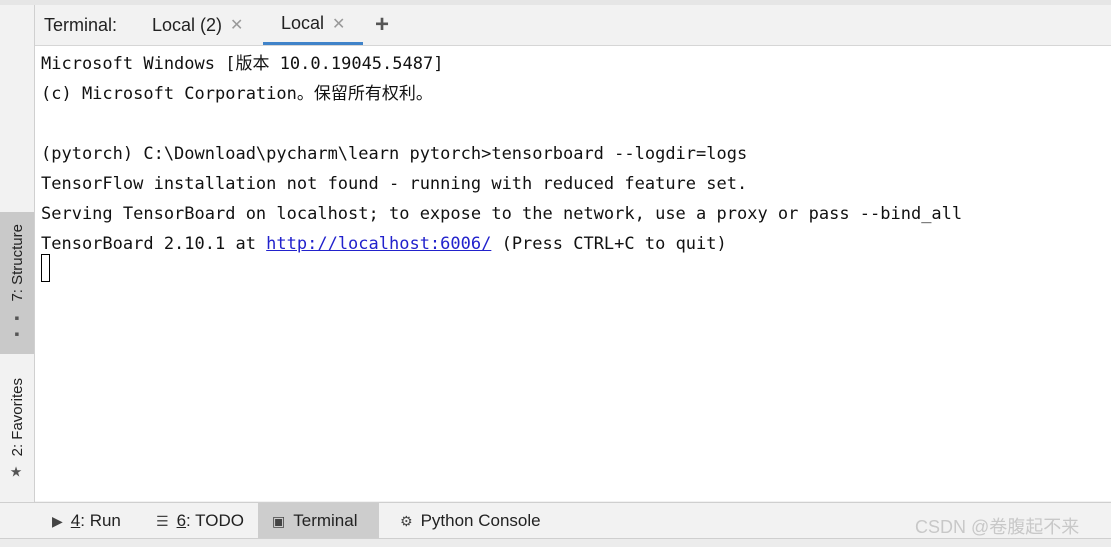  Describe the element at coordinates (303, 23) in the screenshot. I see `tab-label: Local` at that location.